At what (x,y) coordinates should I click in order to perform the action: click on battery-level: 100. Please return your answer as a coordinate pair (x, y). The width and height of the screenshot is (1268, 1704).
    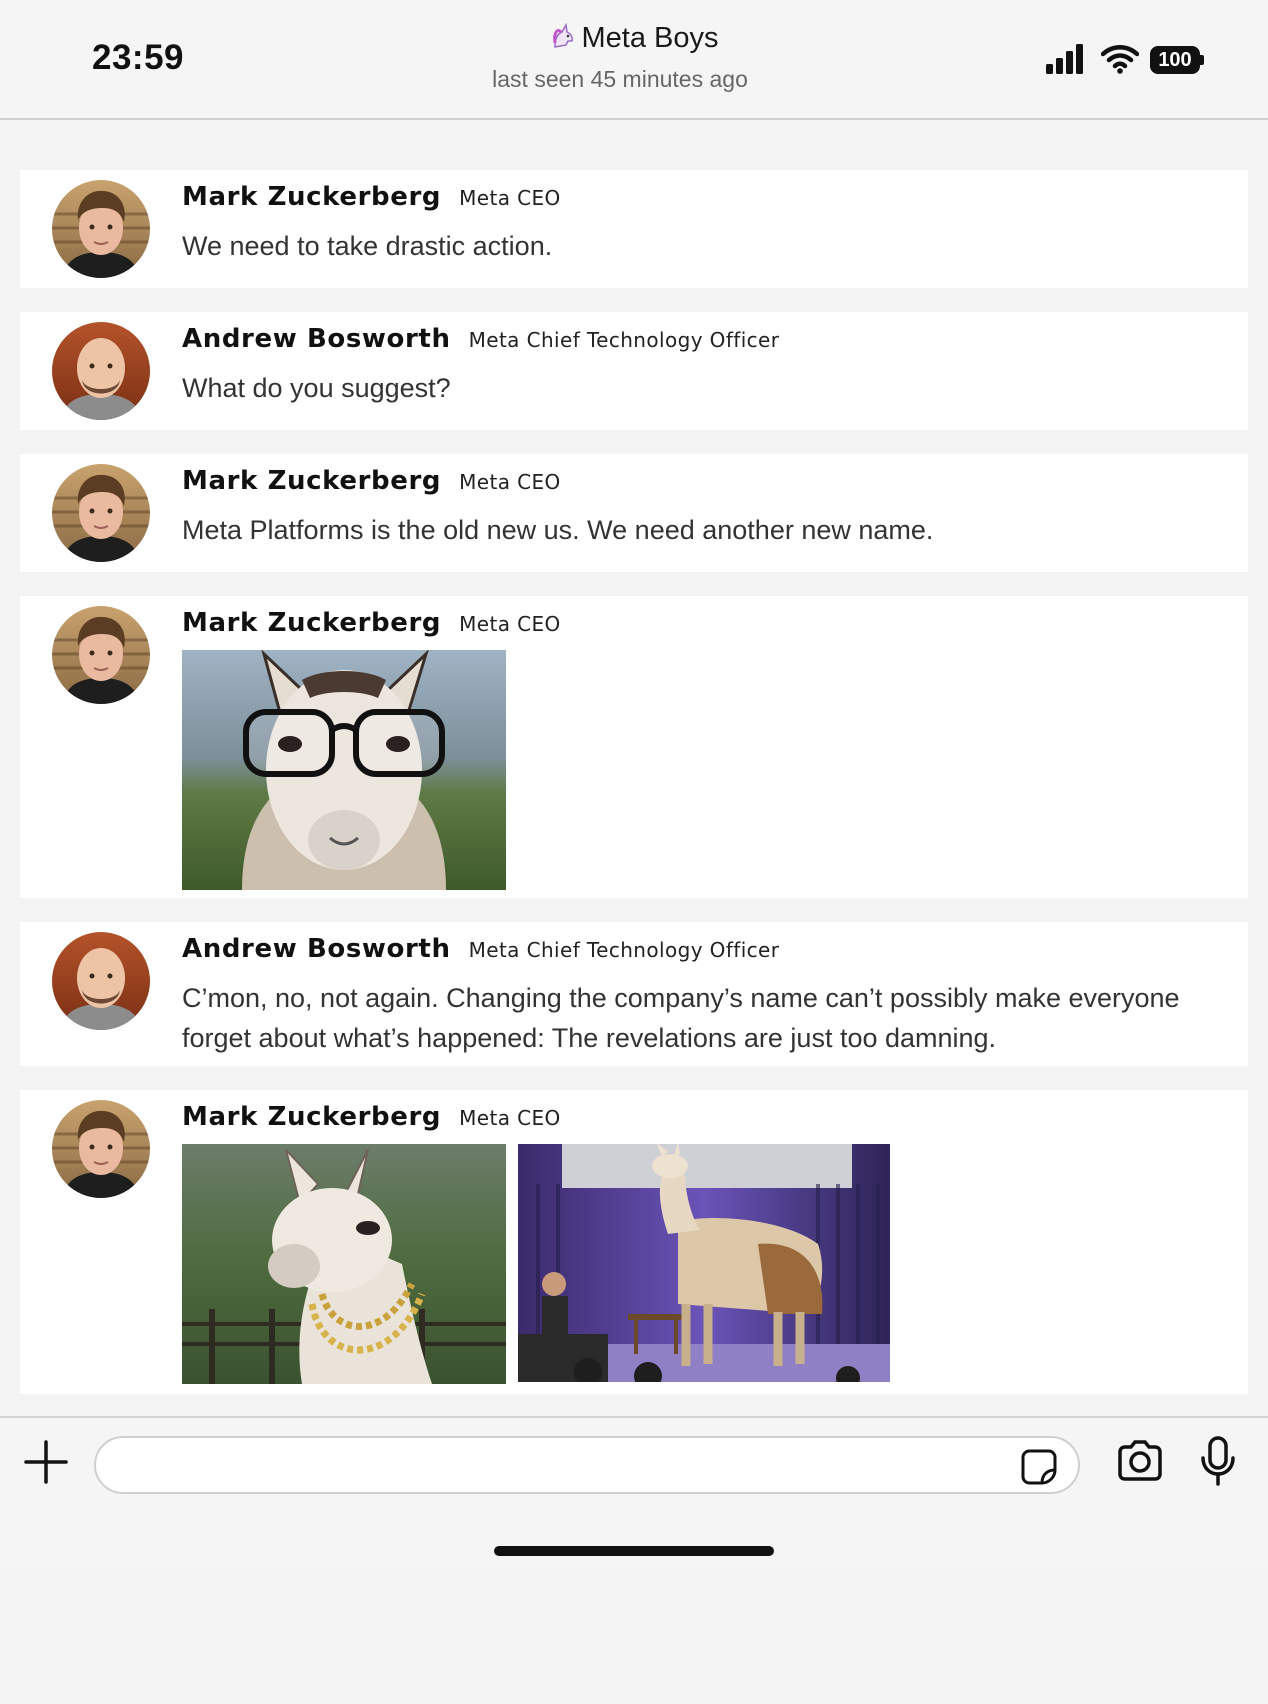
    Looking at the image, I should click on (1175, 60).